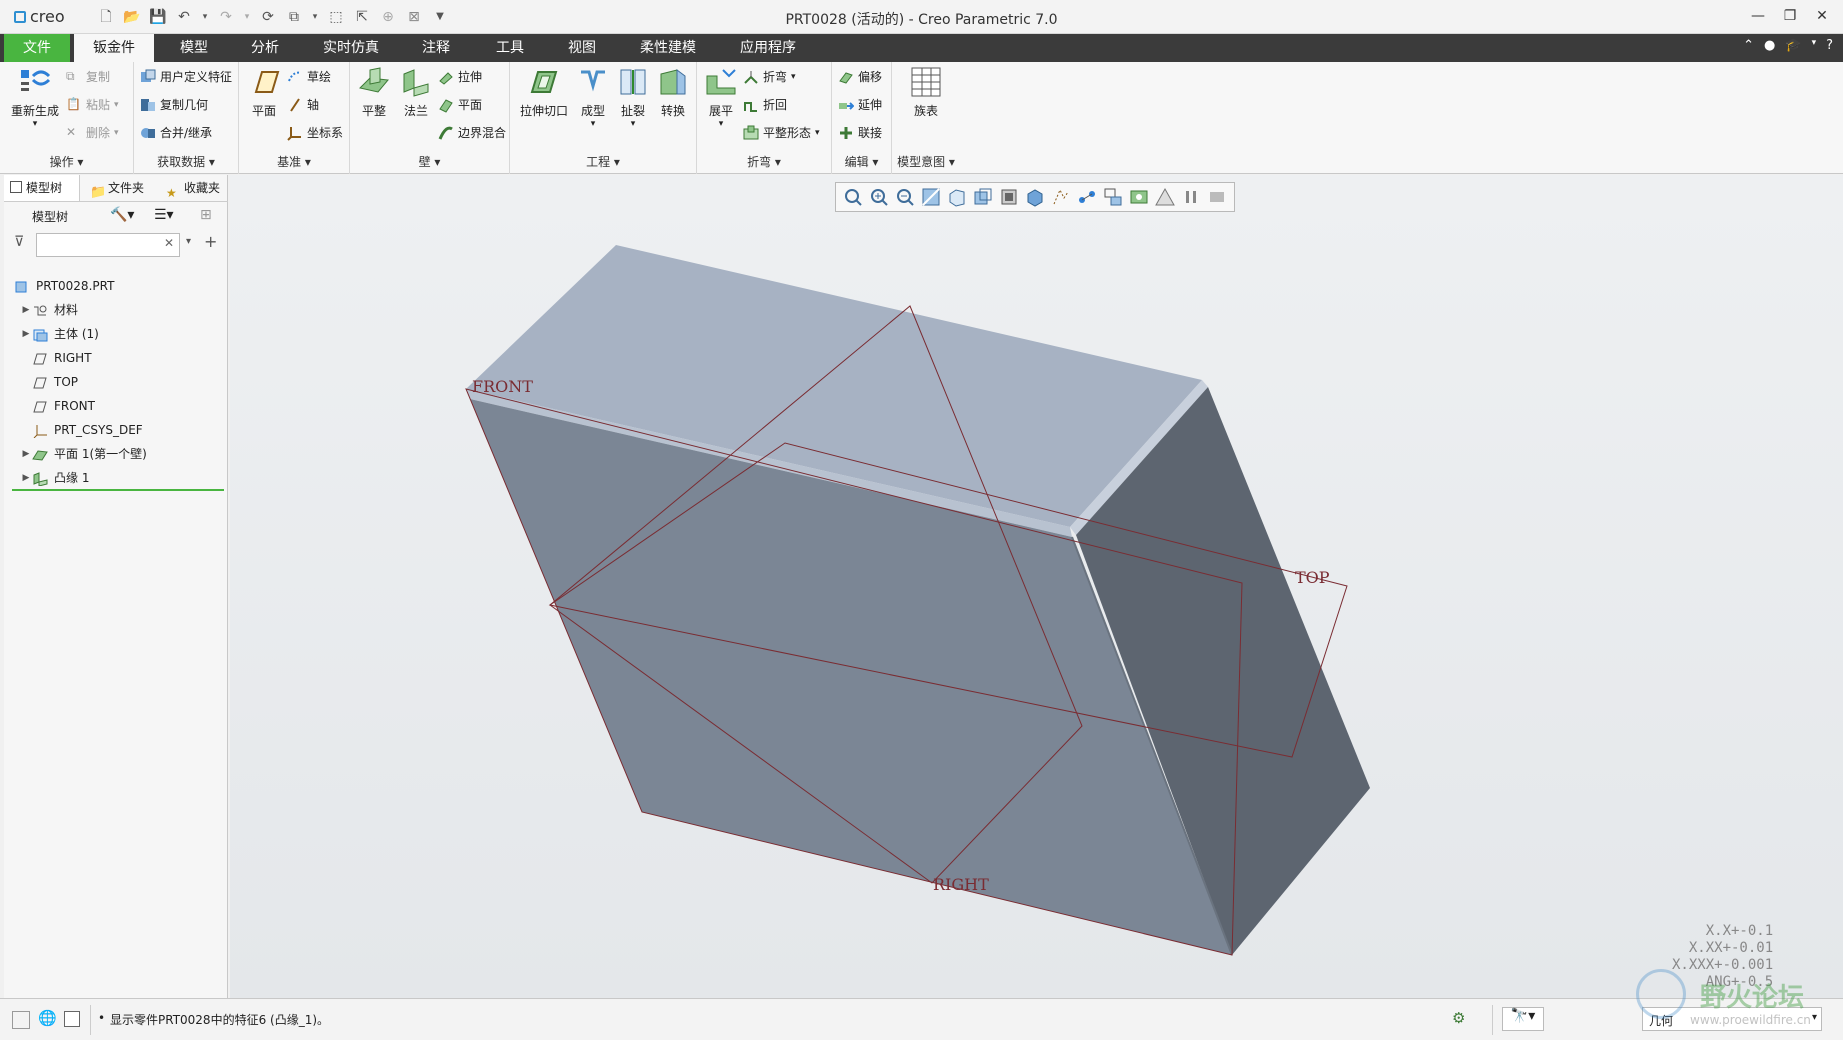  Describe the element at coordinates (264, 92) in the screenshot. I see `datum-plane-button: 平面` at that location.